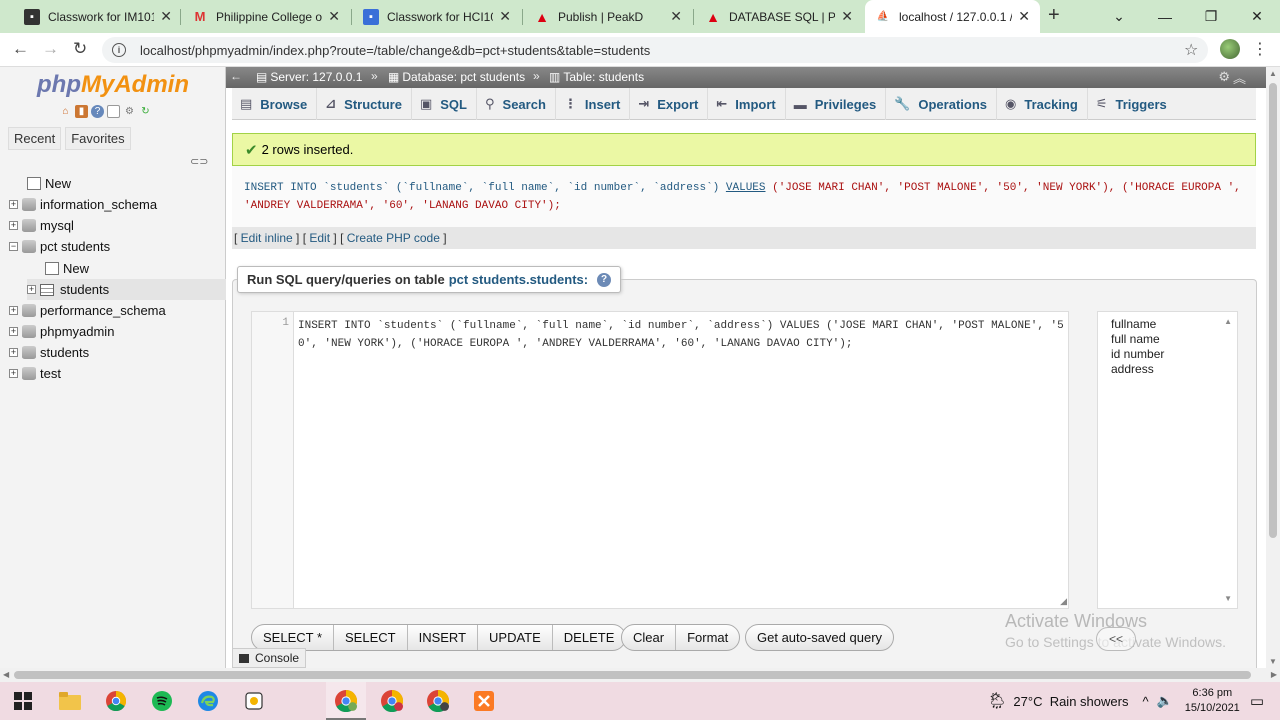 Image resolution: width=1280 pixels, height=720 pixels. Describe the element at coordinates (392, 701) in the screenshot. I see `chrome-profile-2-icon` at that location.